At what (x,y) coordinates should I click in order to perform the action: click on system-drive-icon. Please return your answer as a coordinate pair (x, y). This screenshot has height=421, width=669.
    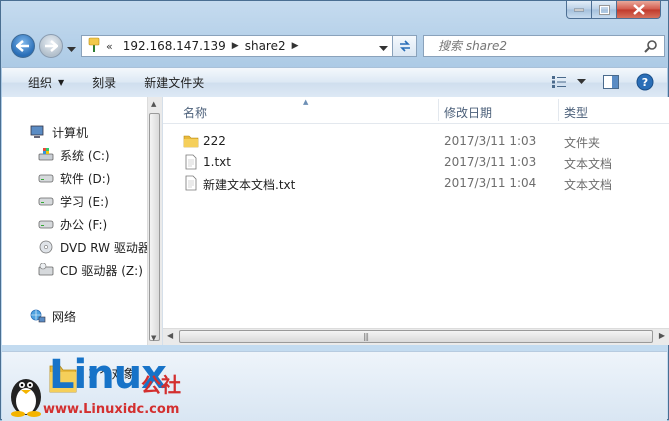
    Looking at the image, I should click on (46, 155).